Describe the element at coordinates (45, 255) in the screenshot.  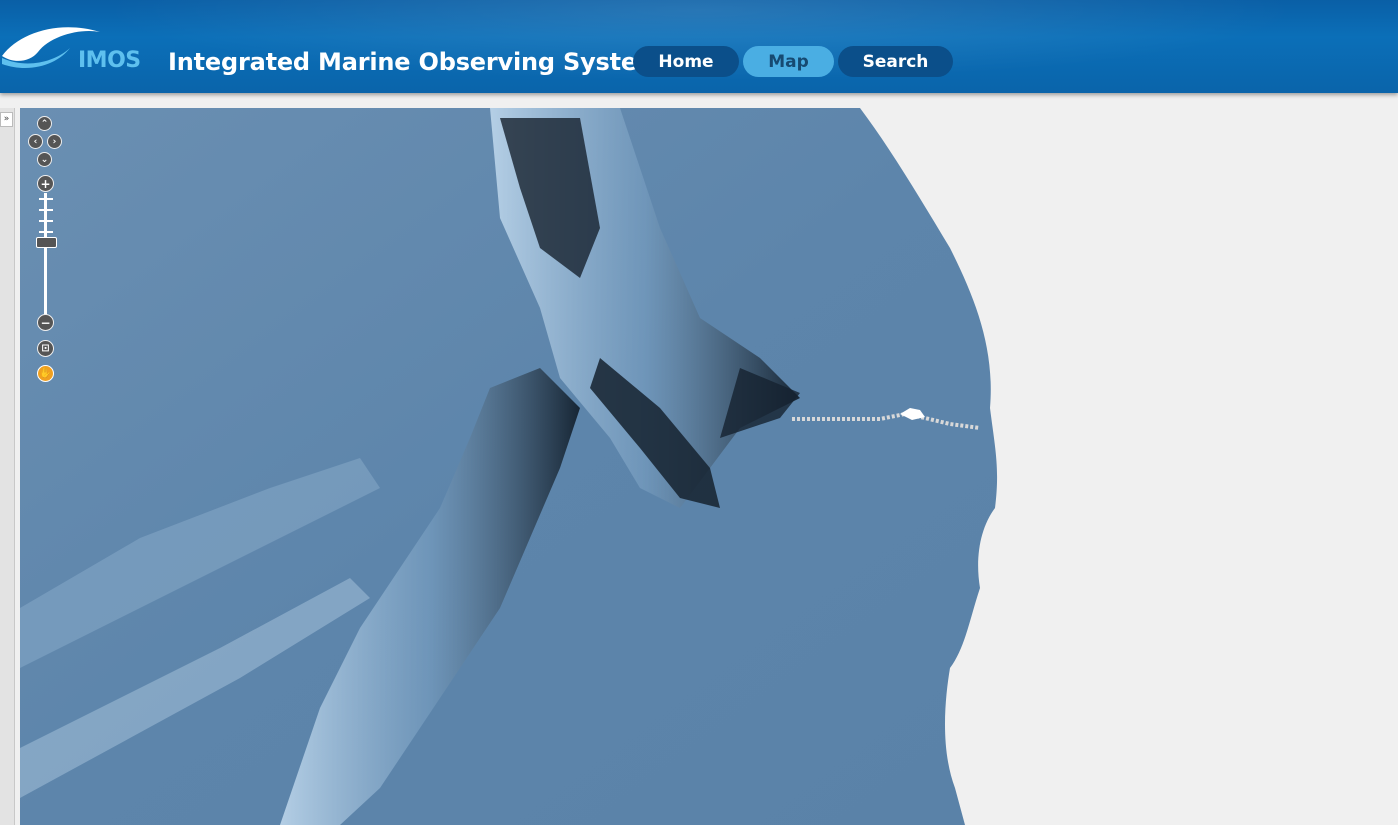
I see `zoom-bar` at that location.